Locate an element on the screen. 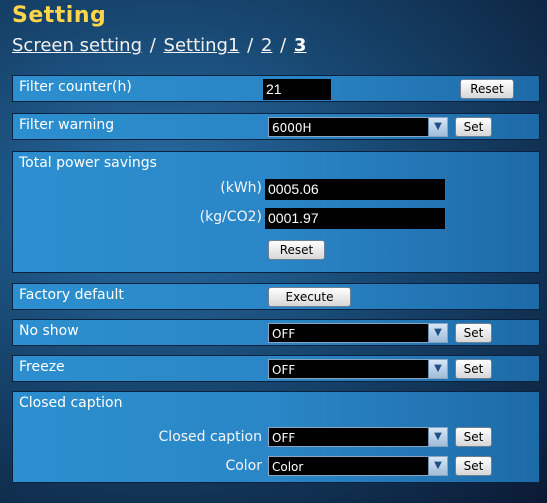  no-show-row: No show OFF ▼ Set is located at coordinates (276, 332).